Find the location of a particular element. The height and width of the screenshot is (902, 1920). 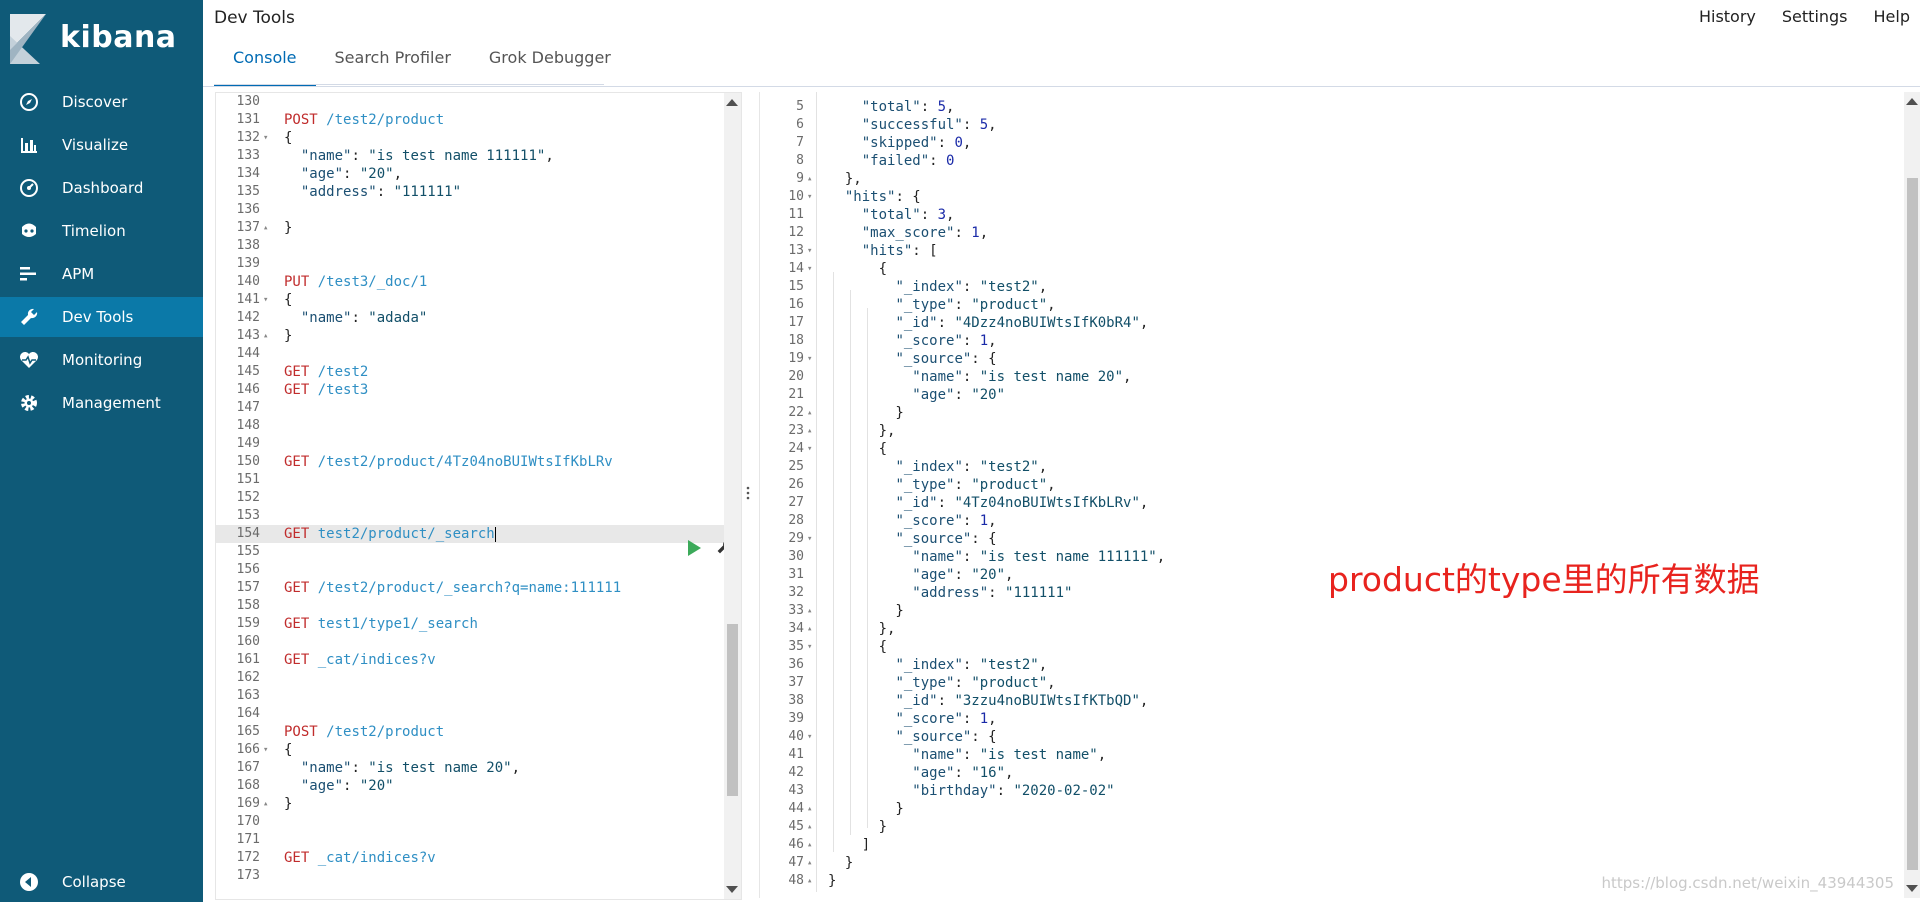

code-line: 149 is located at coordinates (470, 444).